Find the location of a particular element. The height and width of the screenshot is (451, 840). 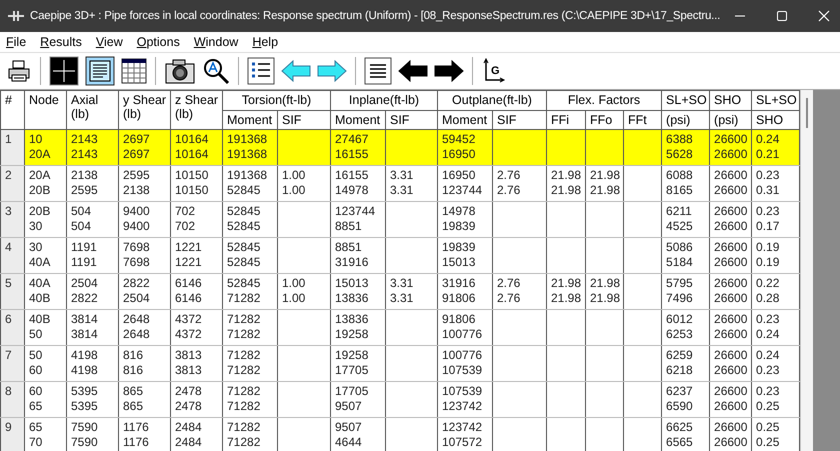

table-cell: 15013 13836 is located at coordinates (358, 292).